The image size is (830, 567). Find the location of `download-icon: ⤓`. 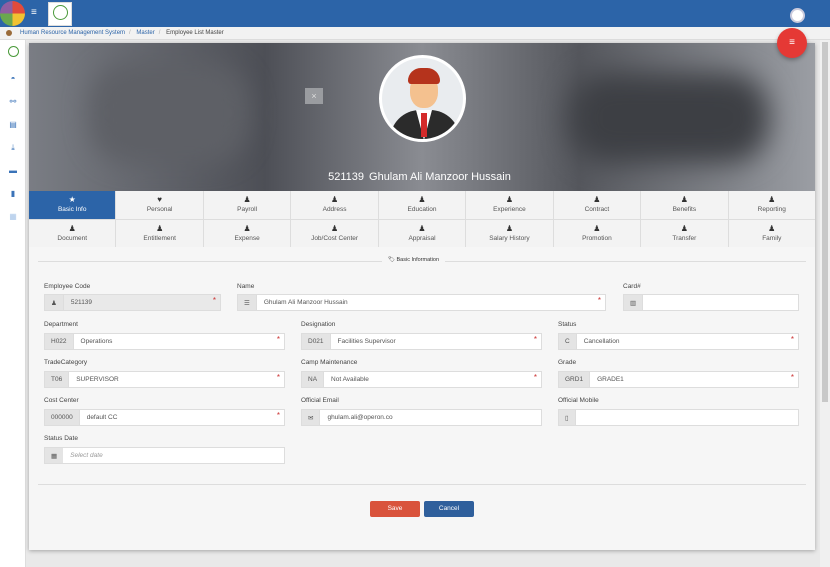

download-icon: ⤓ is located at coordinates (13, 148).